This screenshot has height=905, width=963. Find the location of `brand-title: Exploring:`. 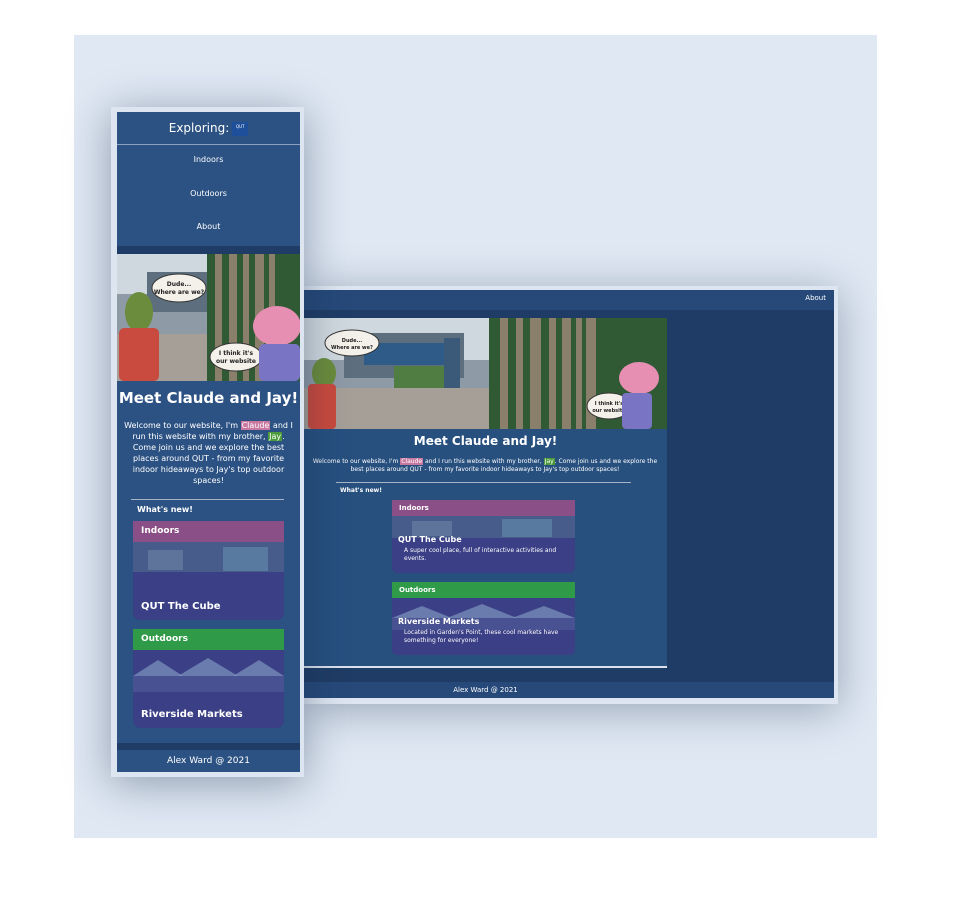

brand-title: Exploring: is located at coordinates (199, 128).